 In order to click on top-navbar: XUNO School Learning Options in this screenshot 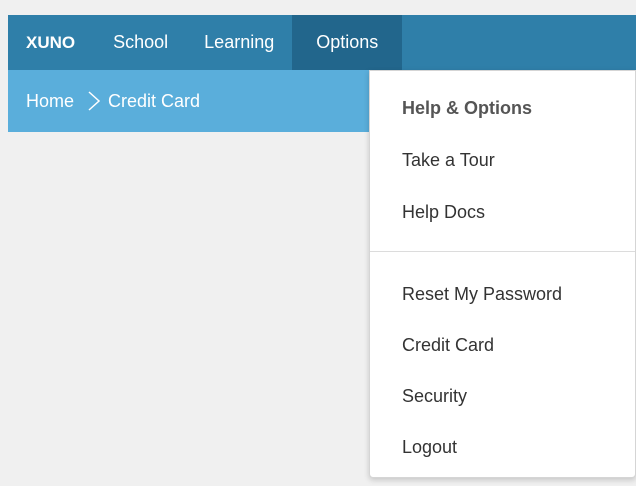, I will do `click(322, 42)`.